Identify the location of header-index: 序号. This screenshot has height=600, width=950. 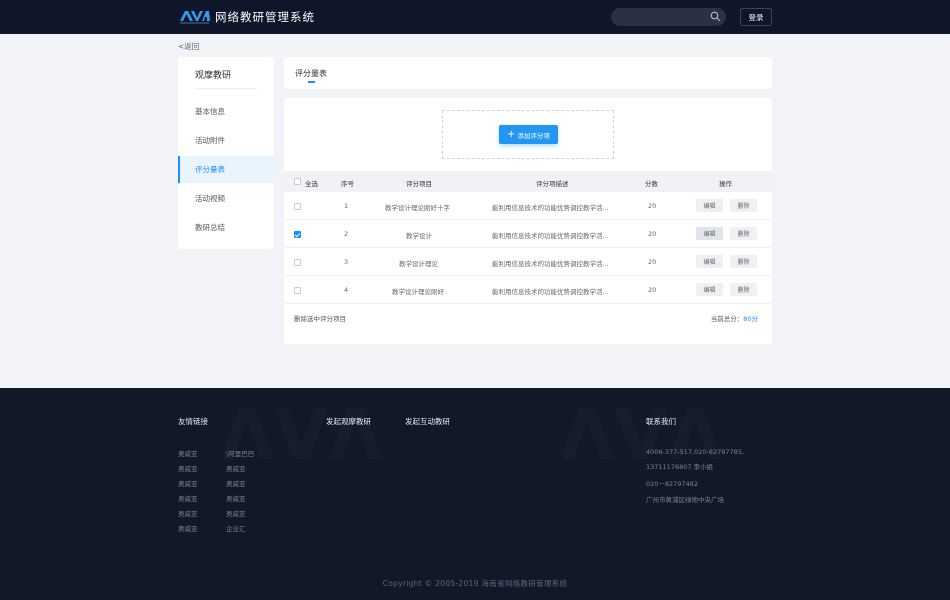
(347, 184).